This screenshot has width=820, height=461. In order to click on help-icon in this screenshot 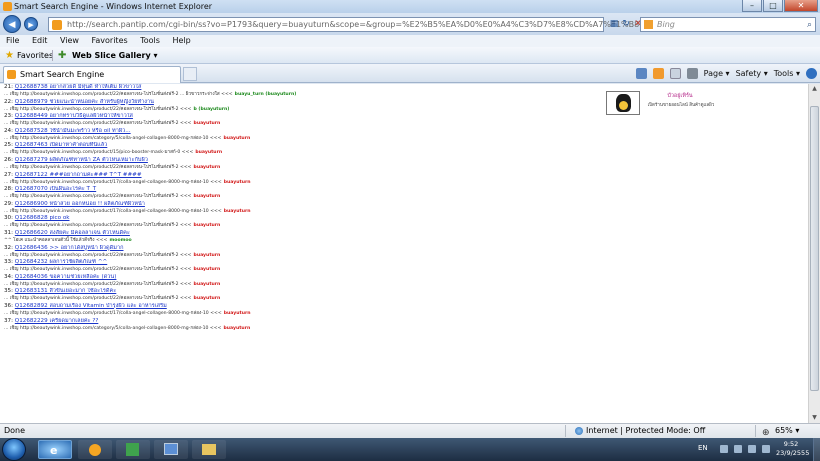, I will do `click(811, 73)`.